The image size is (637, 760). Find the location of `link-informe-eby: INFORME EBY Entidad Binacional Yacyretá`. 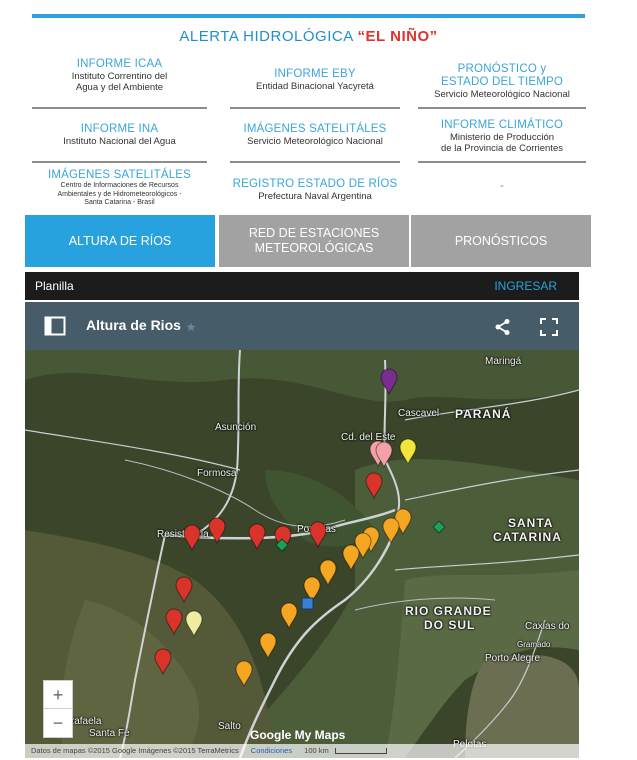

link-informe-eby: INFORME EBY Entidad Binacional Yacyretá is located at coordinates (315, 80).